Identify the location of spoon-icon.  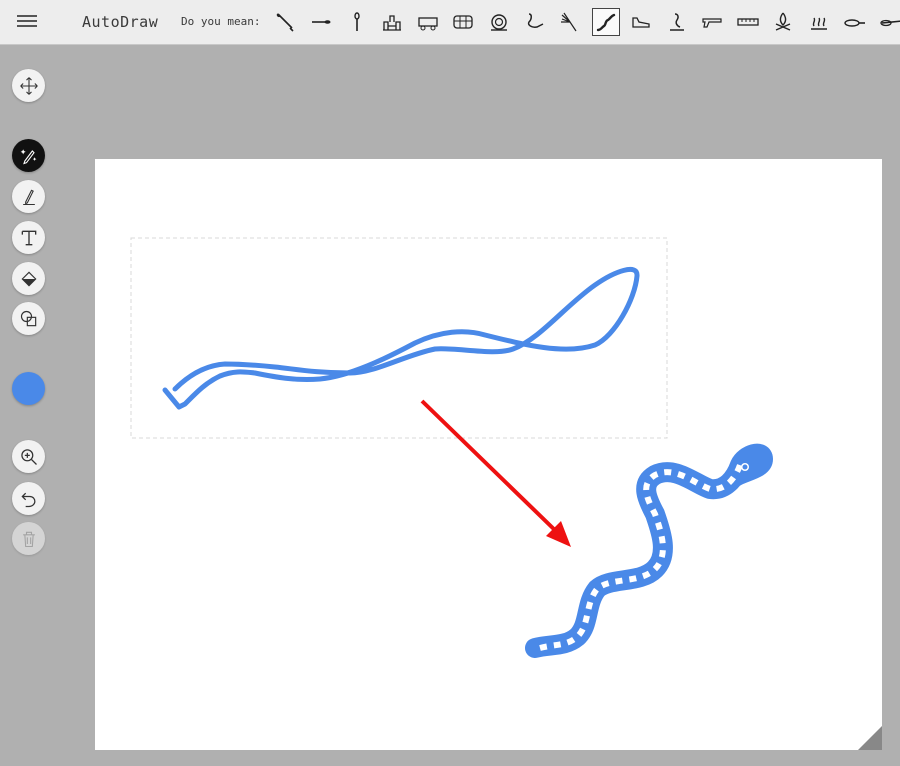
(321, 22).